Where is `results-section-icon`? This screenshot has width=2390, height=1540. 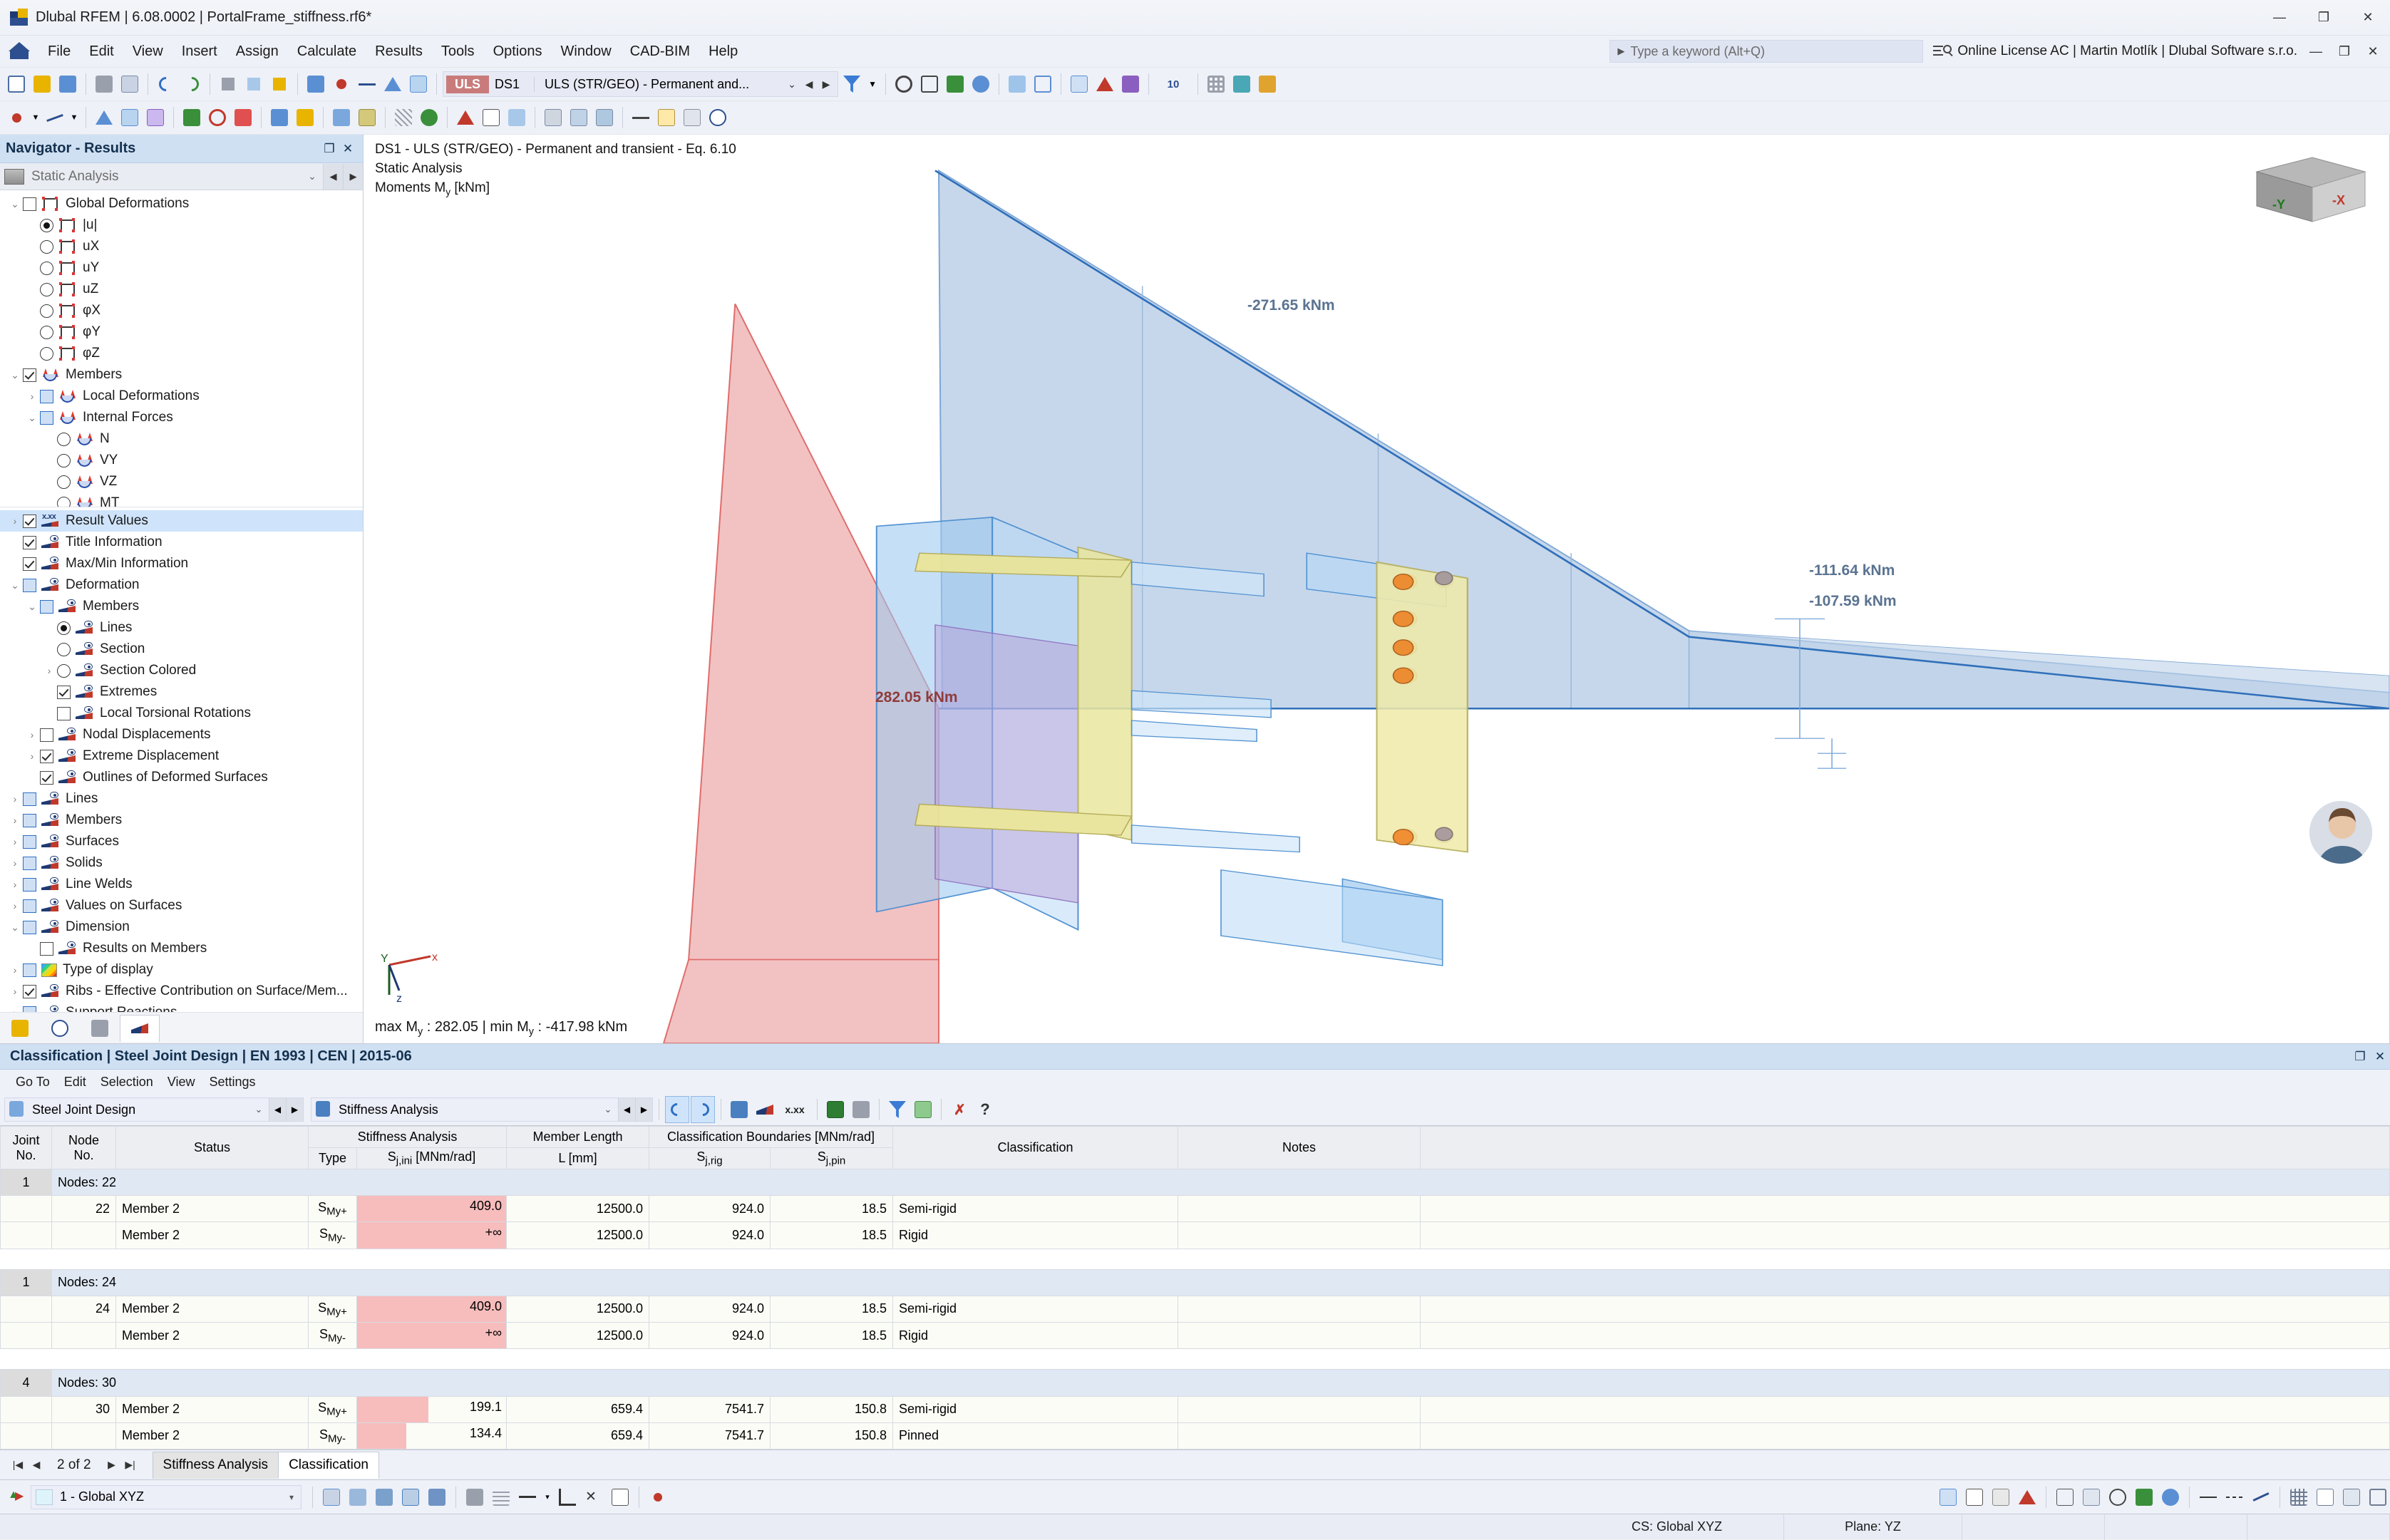 results-section-icon is located at coordinates (1130, 84).